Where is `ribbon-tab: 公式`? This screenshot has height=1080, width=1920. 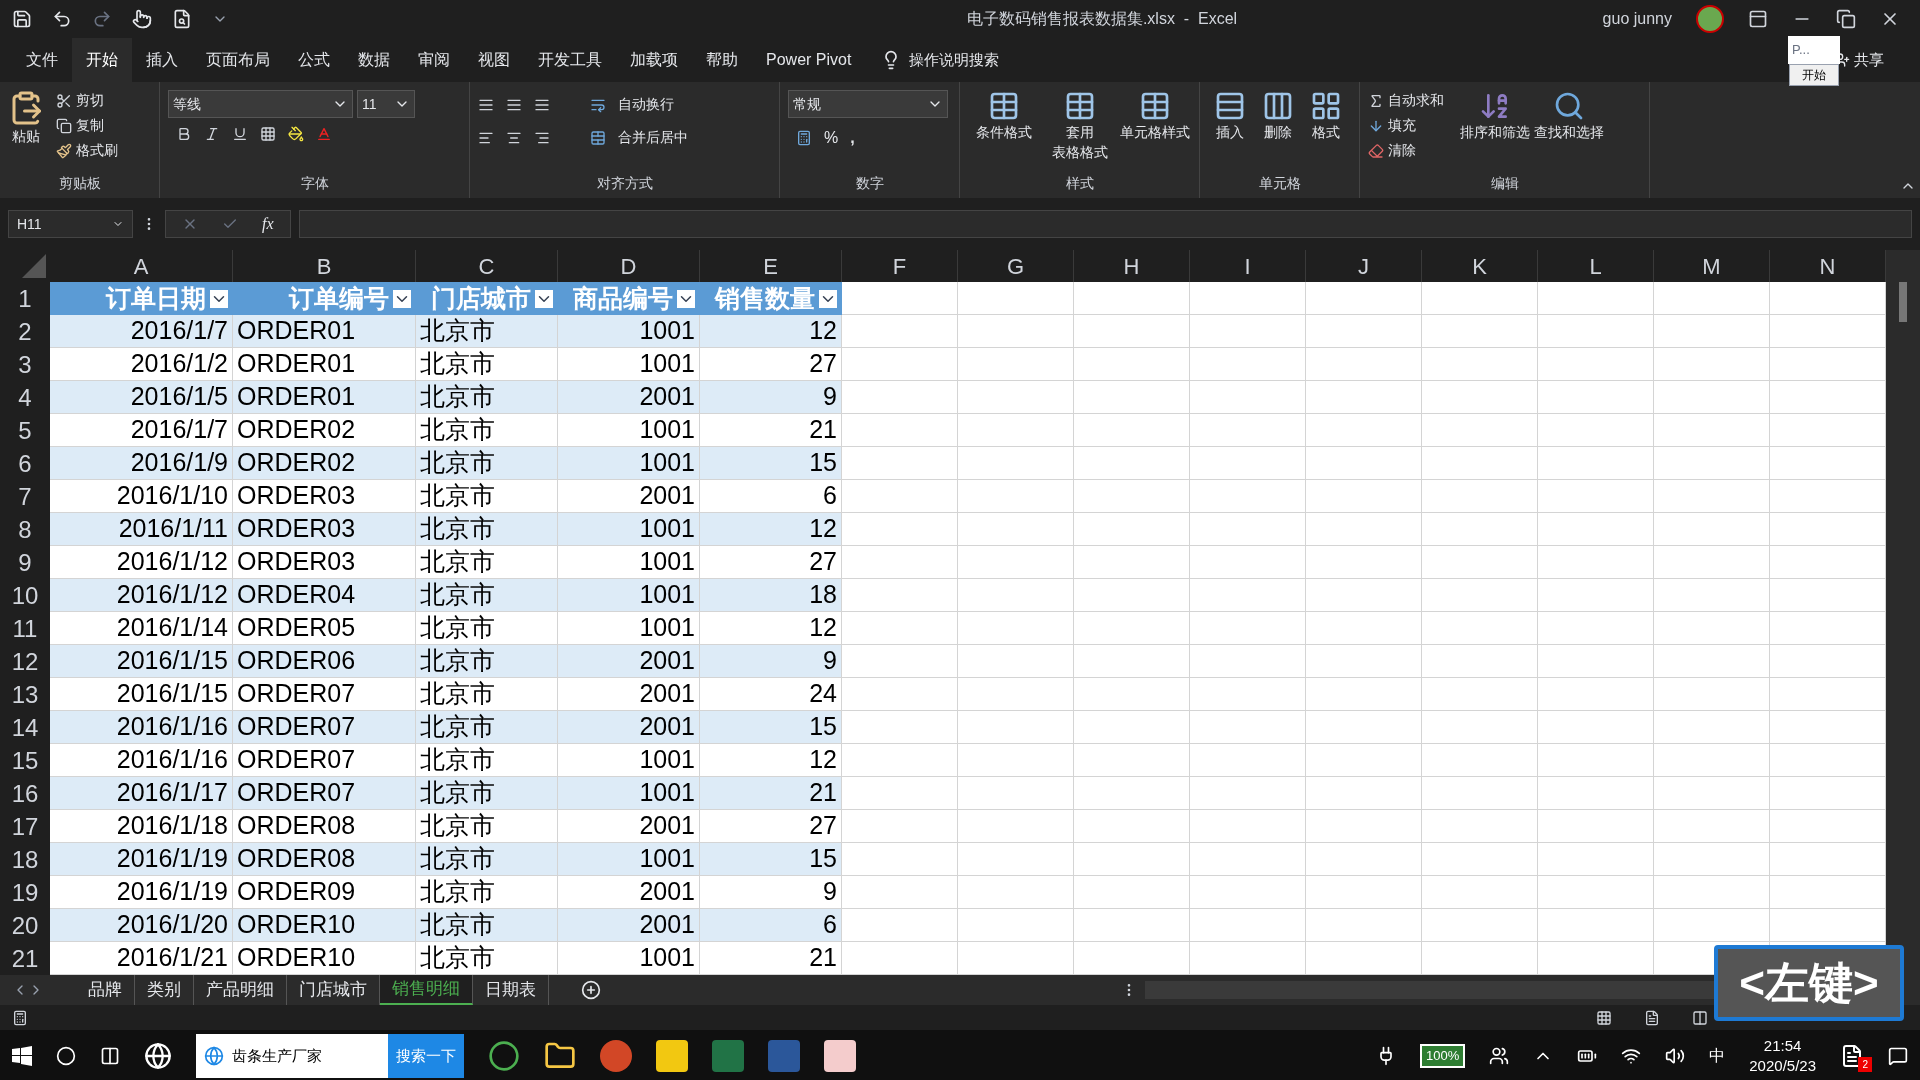
ribbon-tab: 公式 is located at coordinates (314, 60).